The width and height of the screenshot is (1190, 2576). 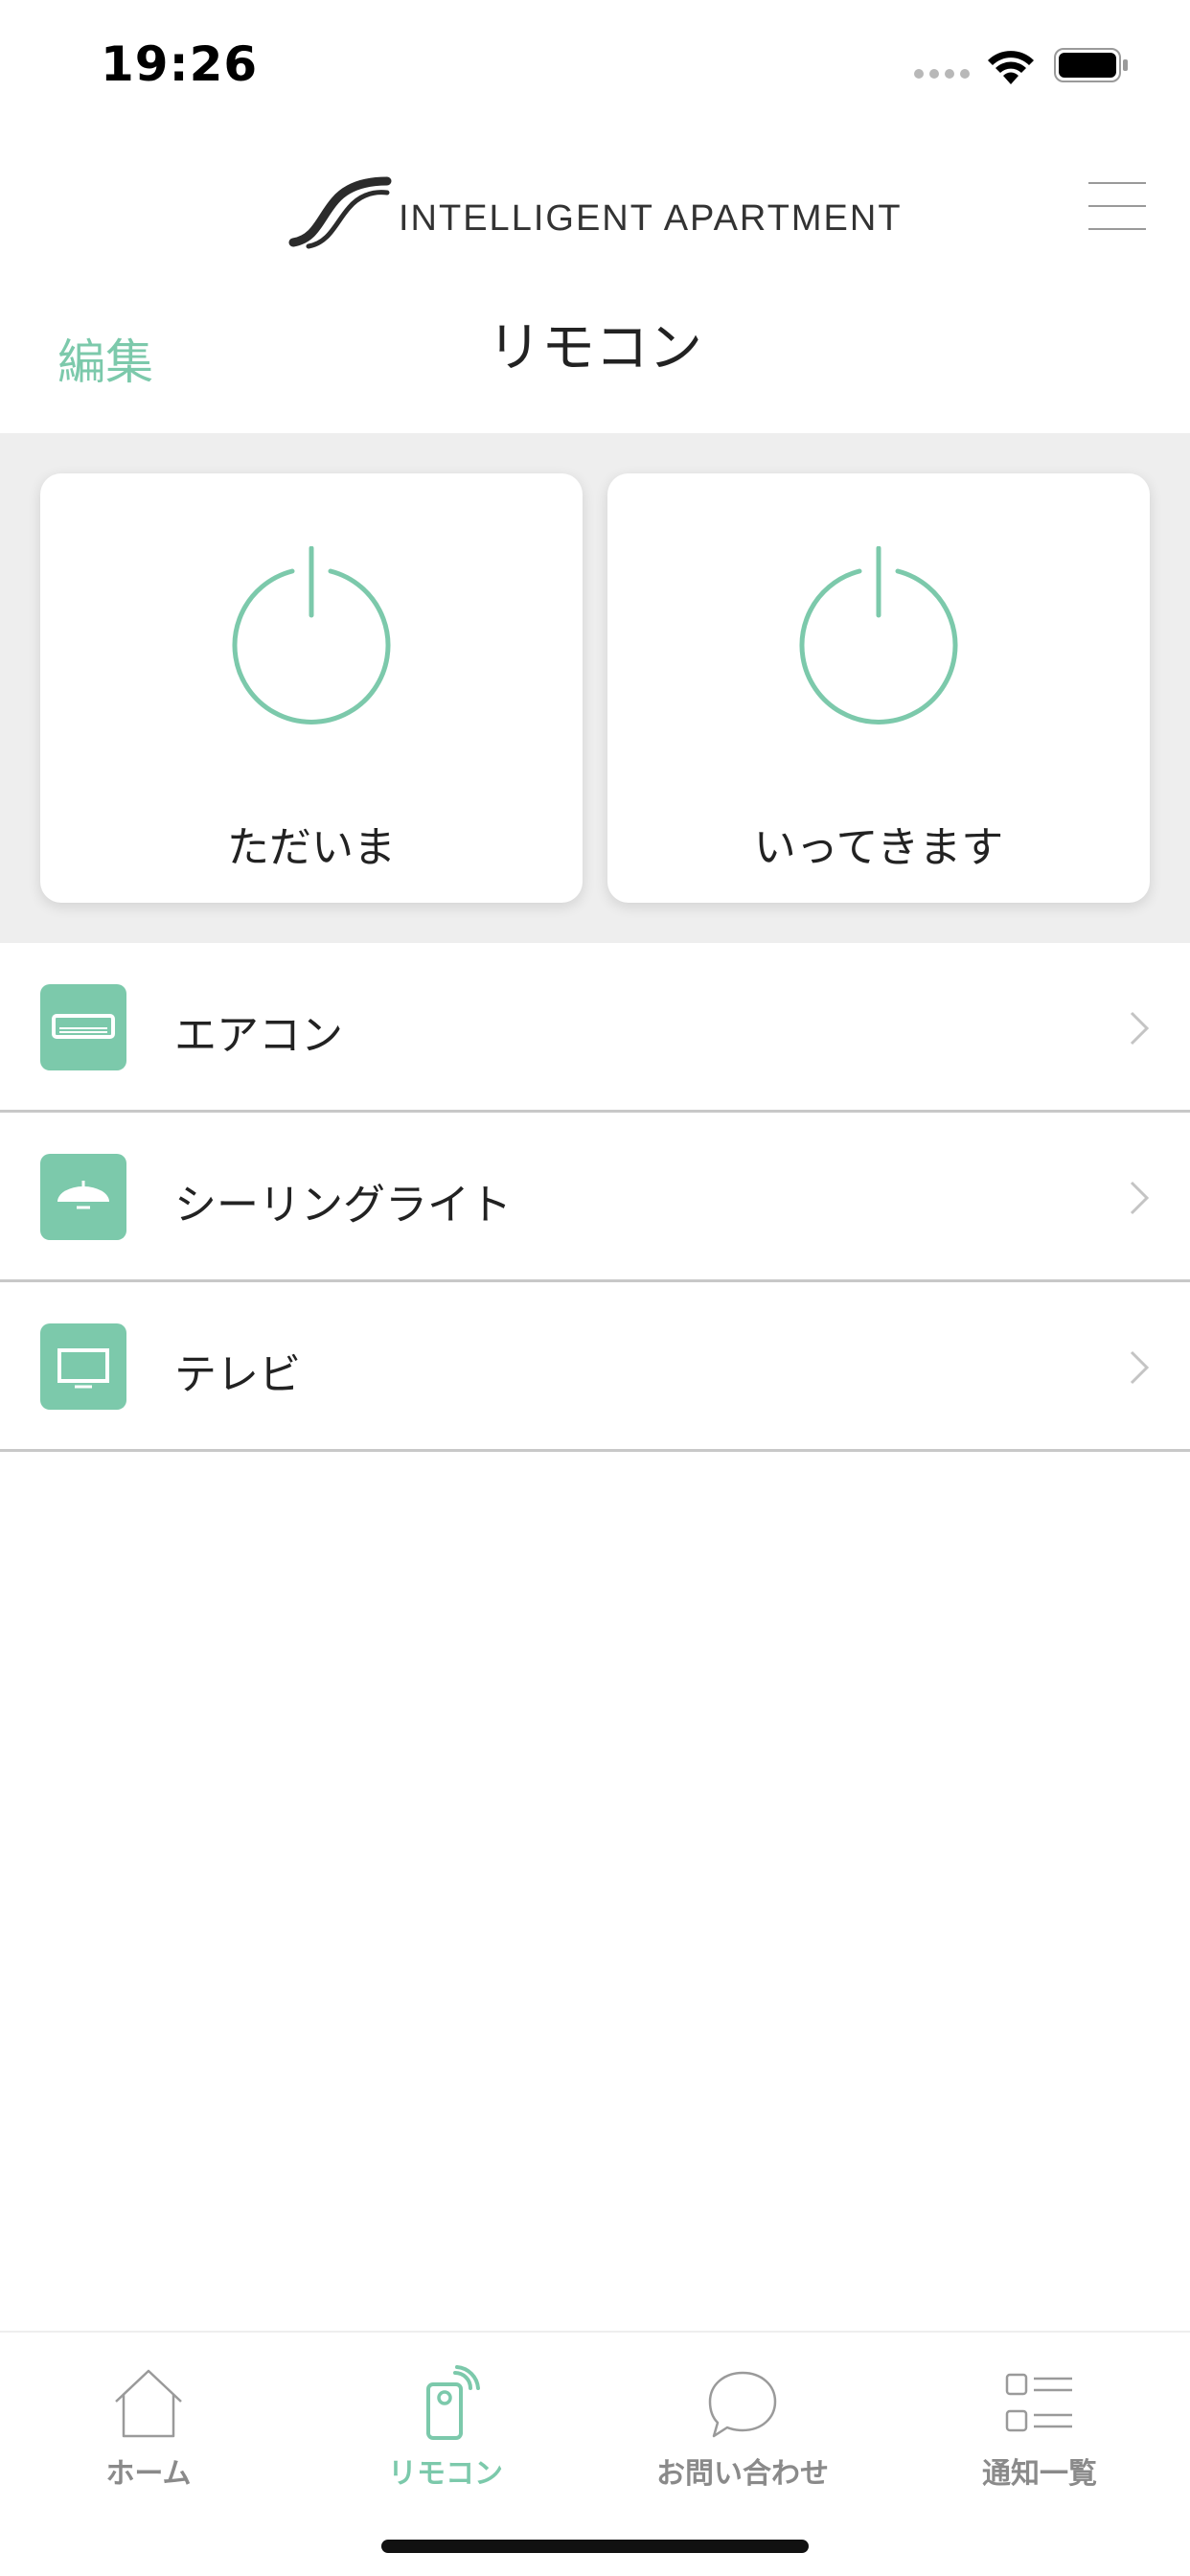 What do you see at coordinates (743, 2404) in the screenshot?
I see `chat-bubble-icon` at bounding box center [743, 2404].